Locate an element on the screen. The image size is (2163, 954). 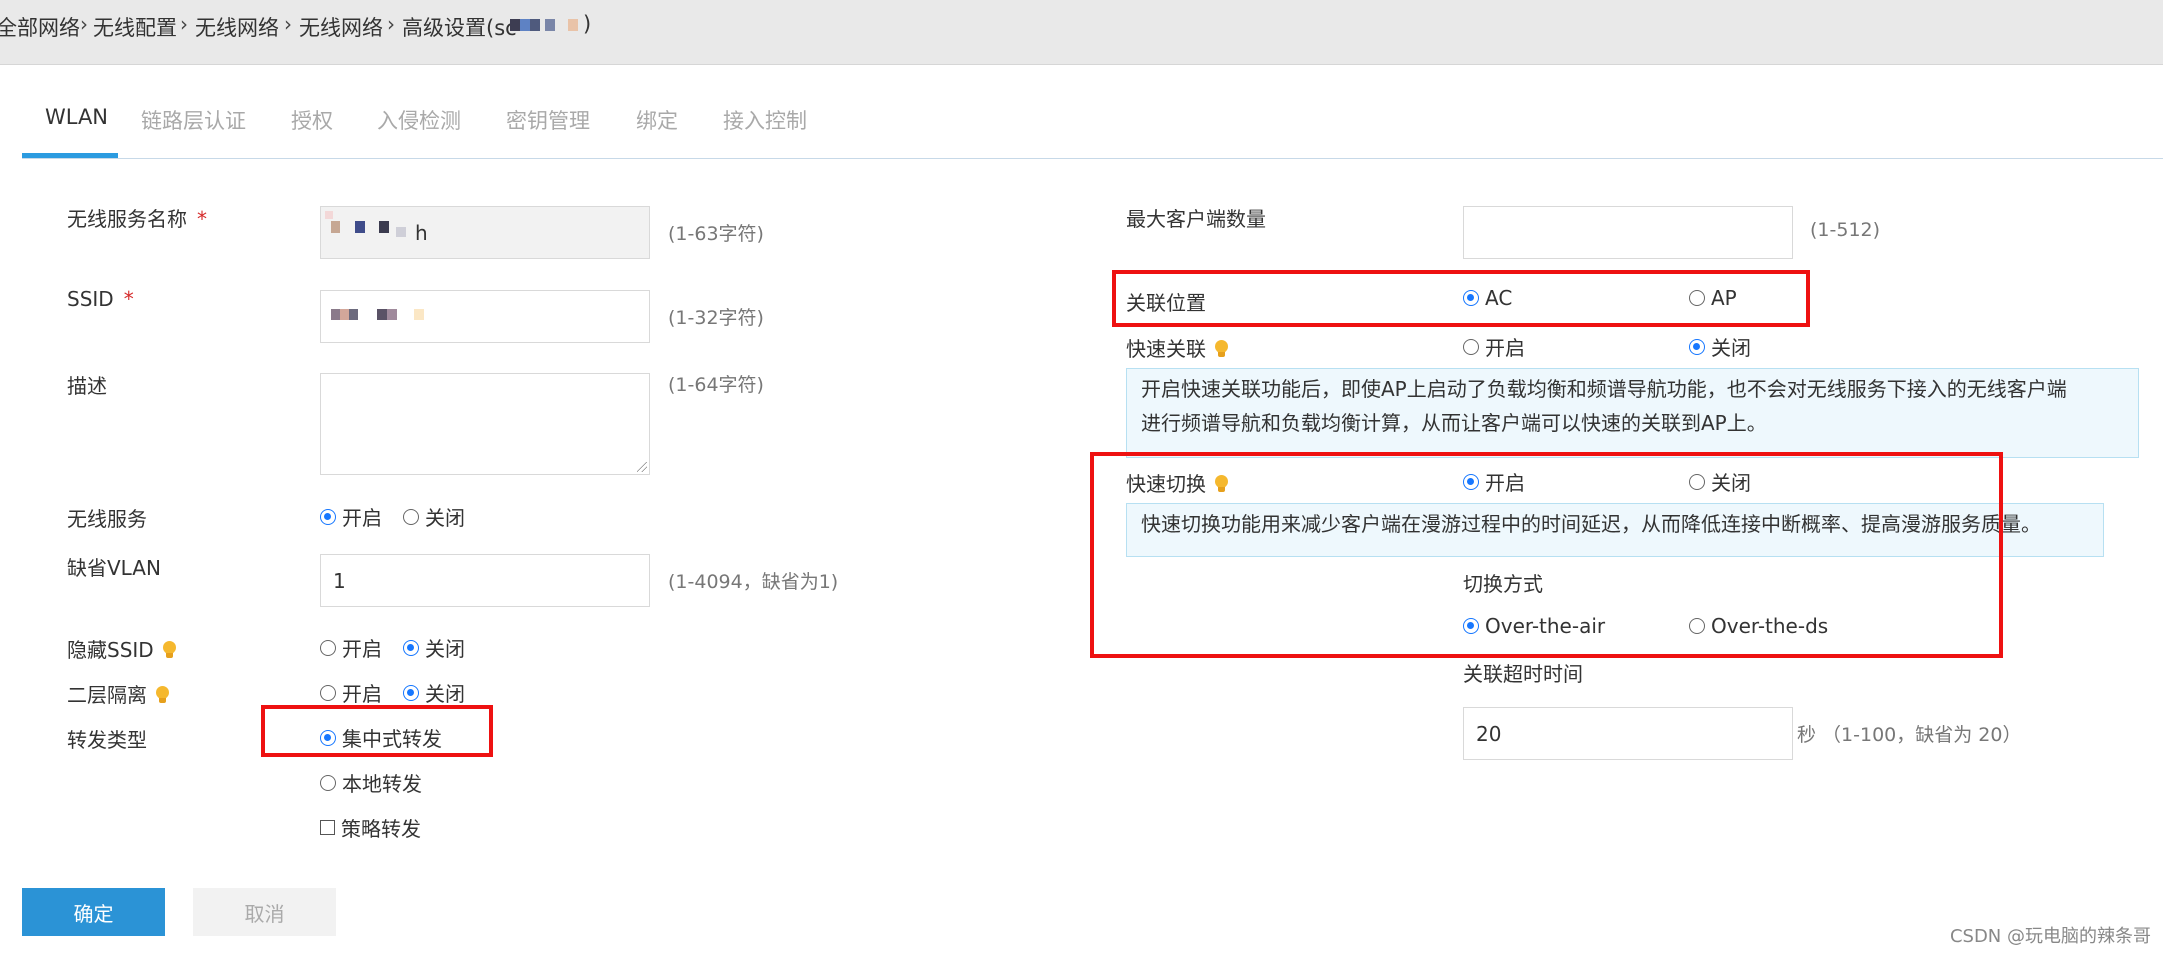
breadcrumb-tail: ) is located at coordinates (587, 24).